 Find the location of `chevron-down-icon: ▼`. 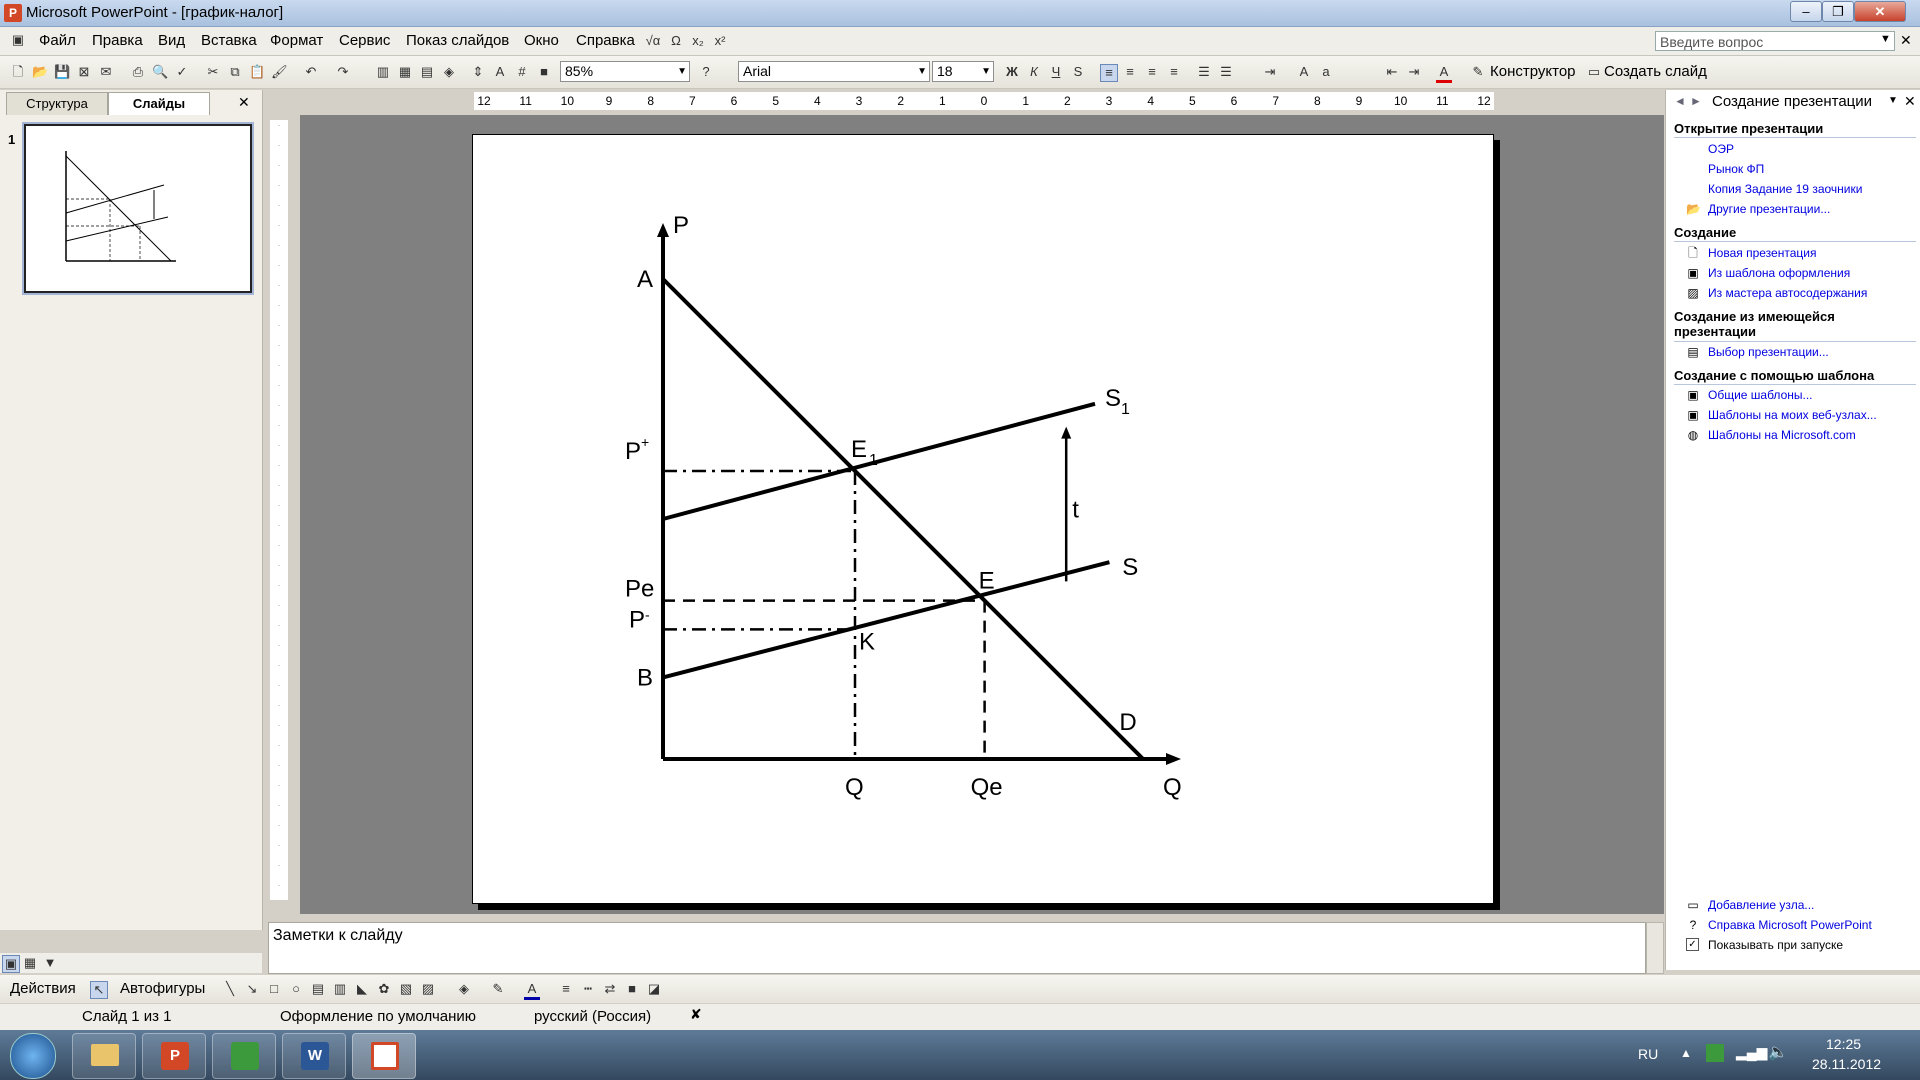

chevron-down-icon: ▼ is located at coordinates (1893, 100).